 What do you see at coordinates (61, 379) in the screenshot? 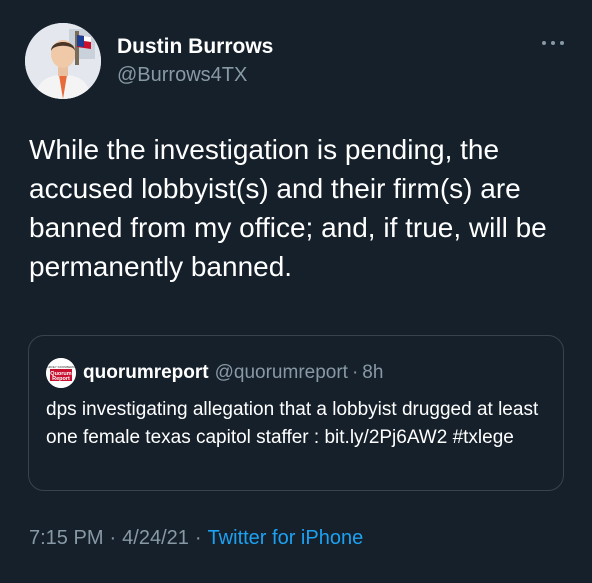
I see `quoted-avatar-word-2: Report` at bounding box center [61, 379].